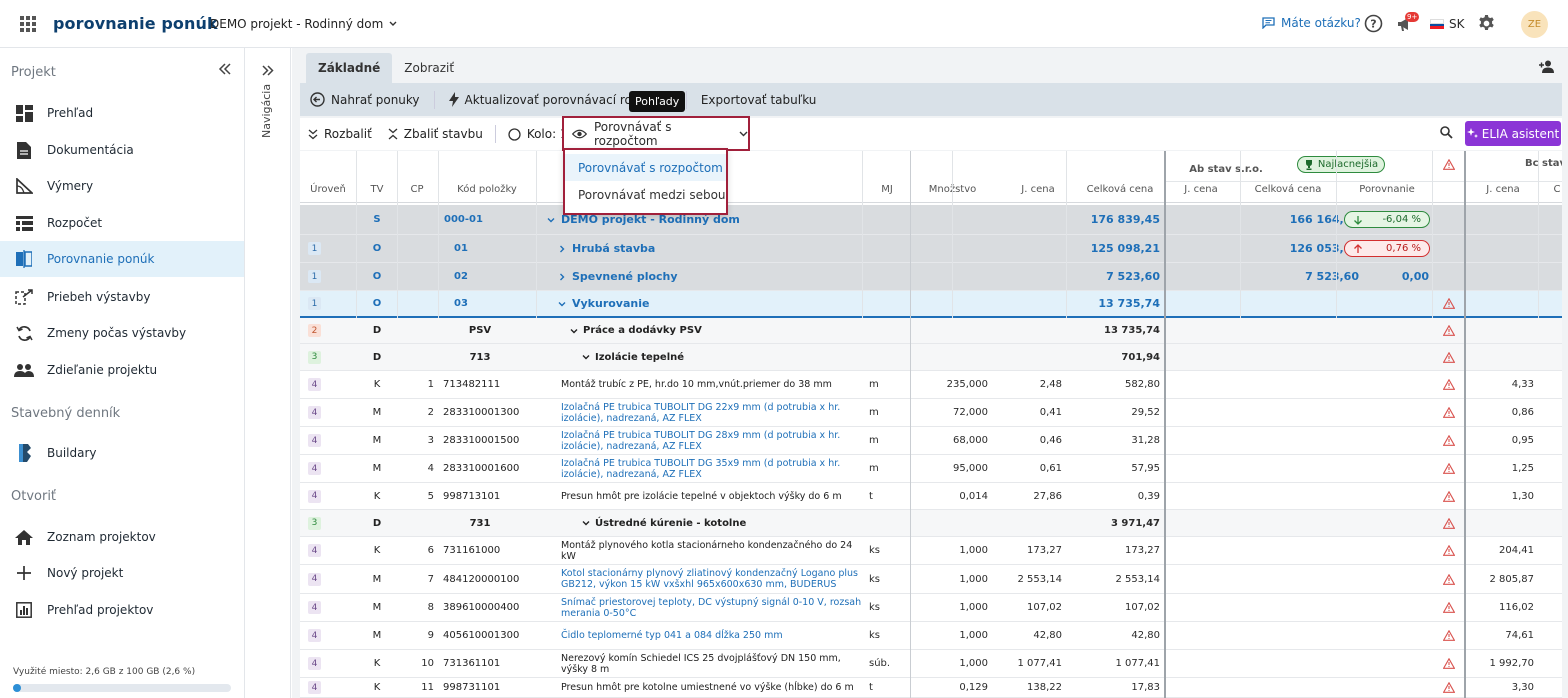 This screenshot has width=1568, height=698. I want to click on sidebar-item-dokumentacia: Dokumentácia, so click(122, 150).